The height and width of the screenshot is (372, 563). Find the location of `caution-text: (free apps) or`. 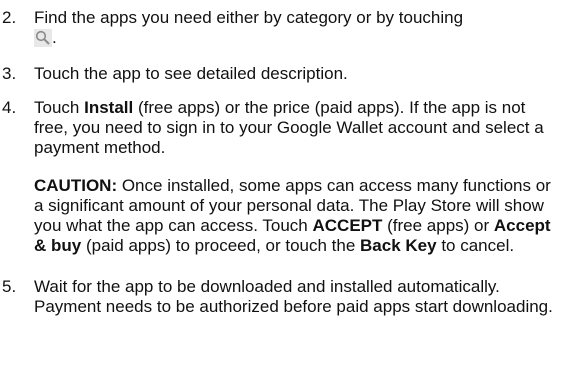

caution-text: (free apps) or is located at coordinates (438, 225).